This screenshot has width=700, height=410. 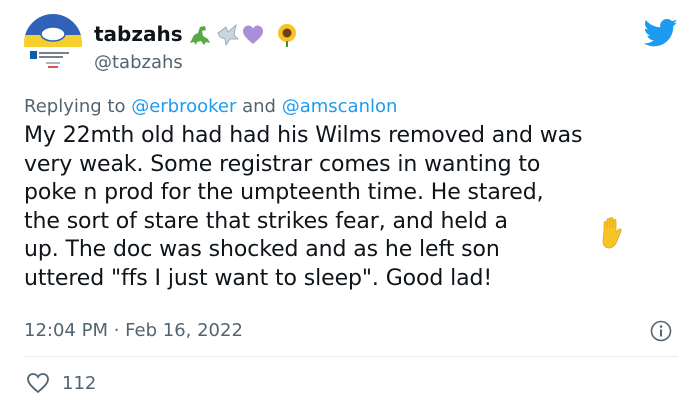 What do you see at coordinates (79, 383) in the screenshot?
I see `like-count: 112` at bounding box center [79, 383].